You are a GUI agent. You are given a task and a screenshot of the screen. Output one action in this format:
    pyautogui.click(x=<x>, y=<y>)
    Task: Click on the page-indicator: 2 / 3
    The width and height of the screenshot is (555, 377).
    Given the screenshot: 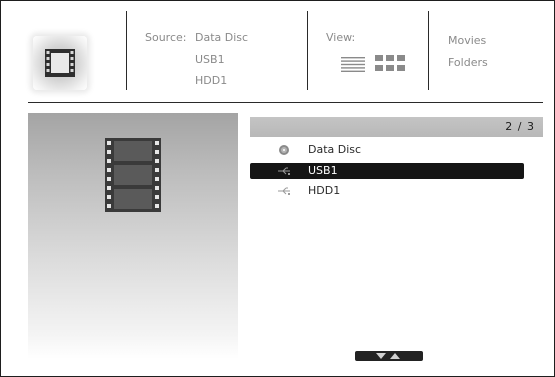 What is the action you would take?
    pyautogui.click(x=520, y=126)
    